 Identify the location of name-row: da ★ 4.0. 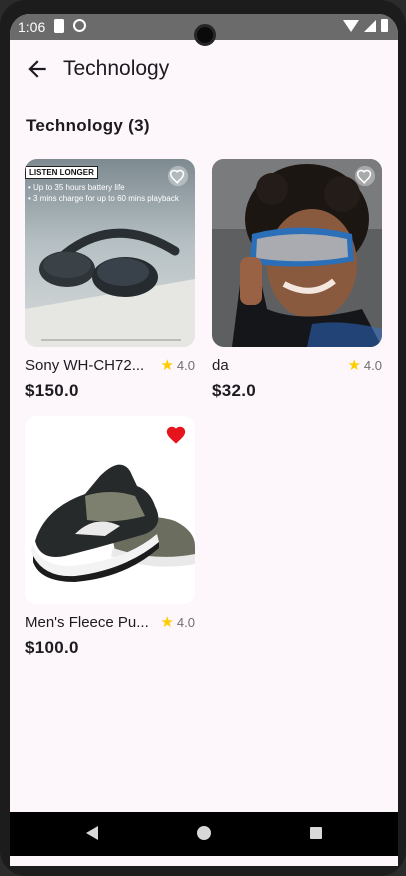
(297, 367).